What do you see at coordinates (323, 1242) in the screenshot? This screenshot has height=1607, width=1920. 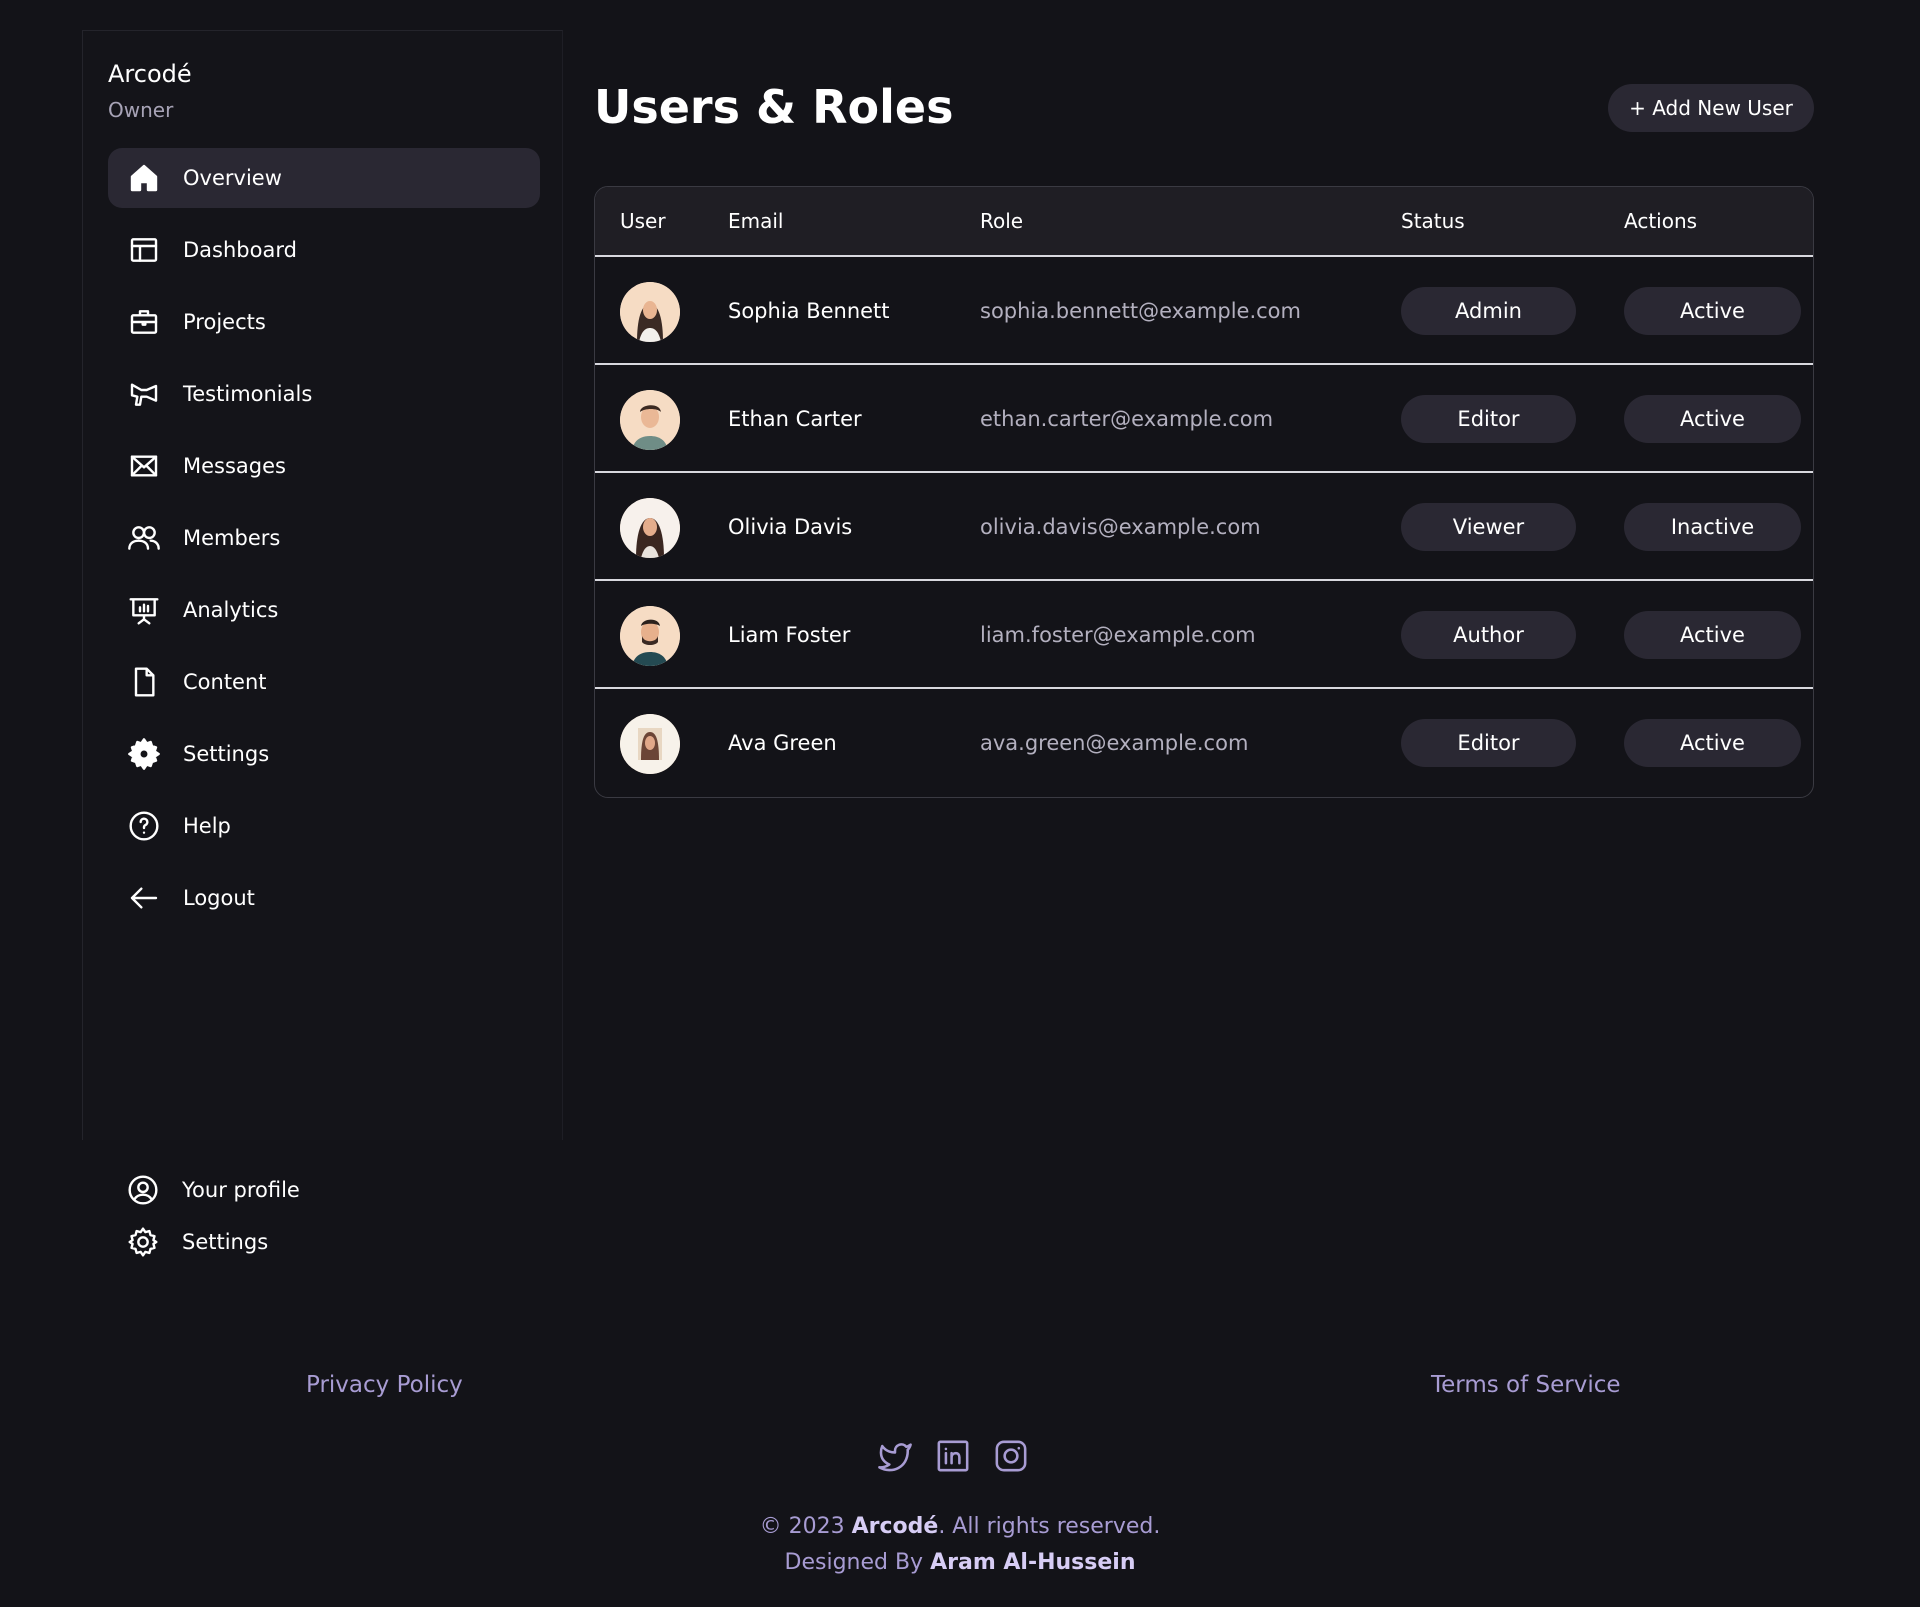 I see `sidebar-item-settings-bottom: Settings` at bounding box center [323, 1242].